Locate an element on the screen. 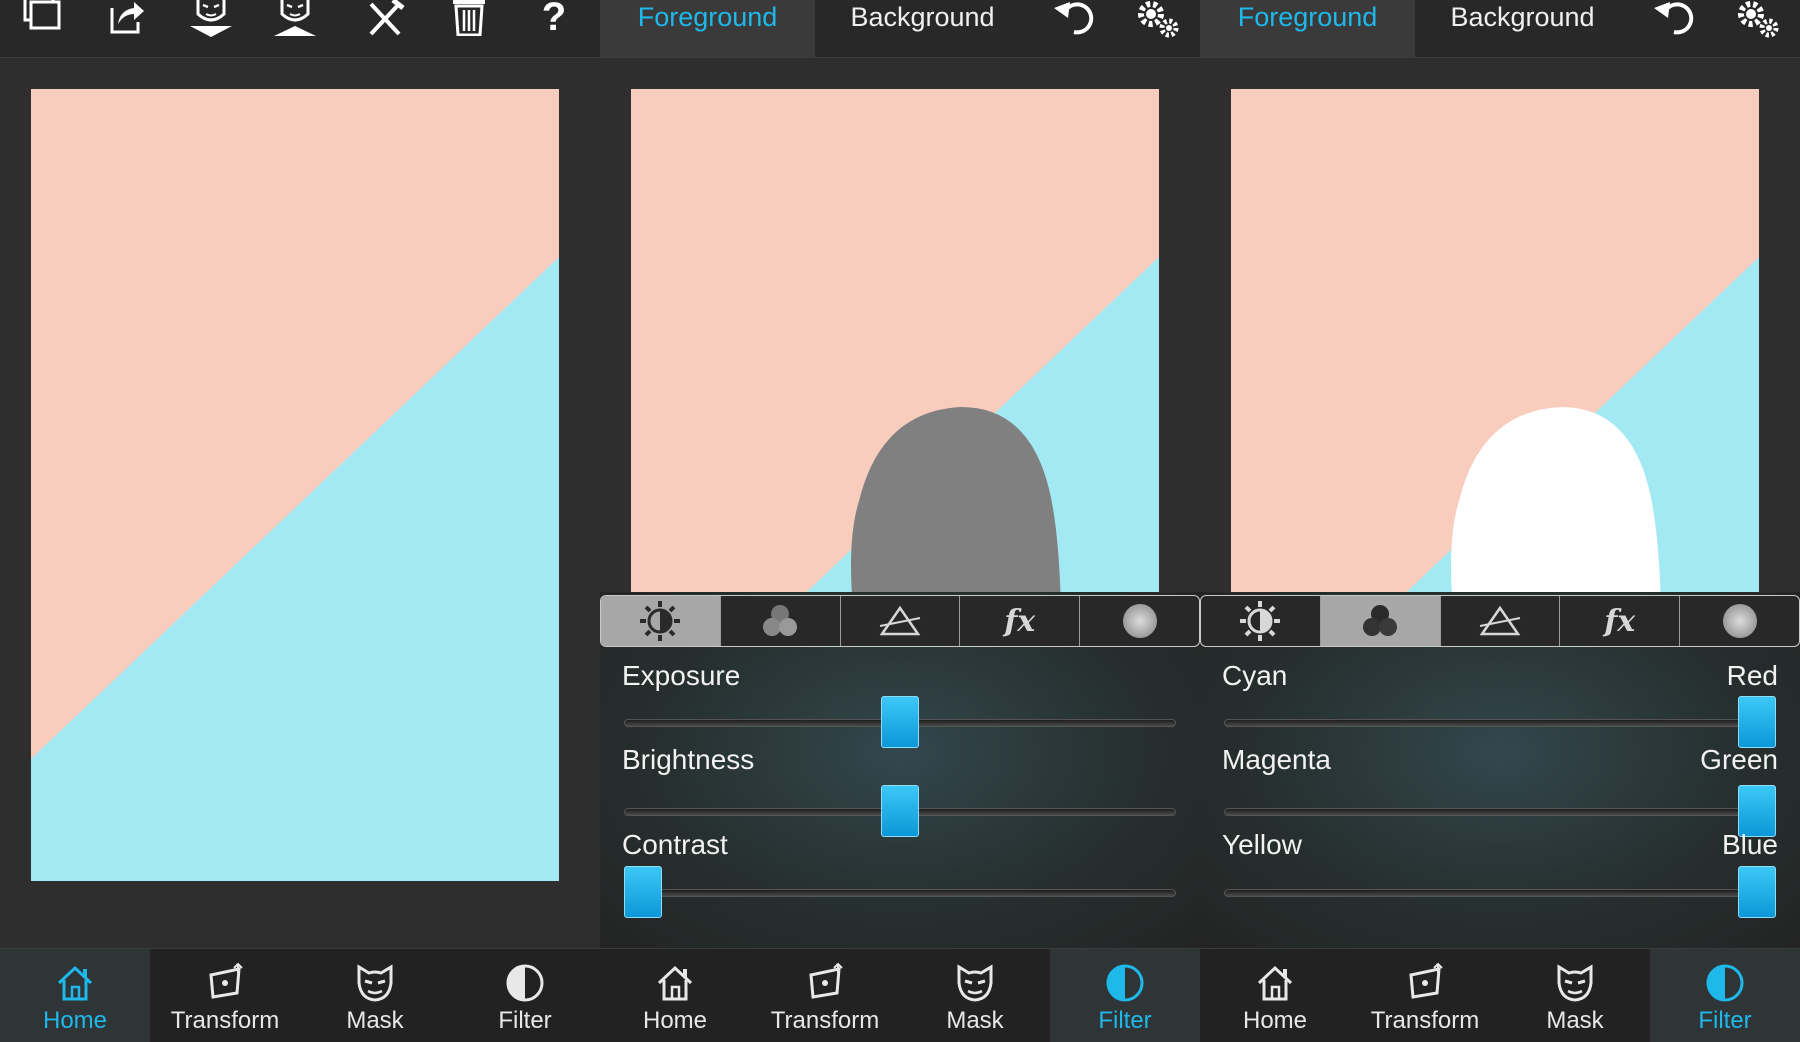 The height and width of the screenshot is (1042, 1800). import-face-icon is located at coordinates (211, 18).